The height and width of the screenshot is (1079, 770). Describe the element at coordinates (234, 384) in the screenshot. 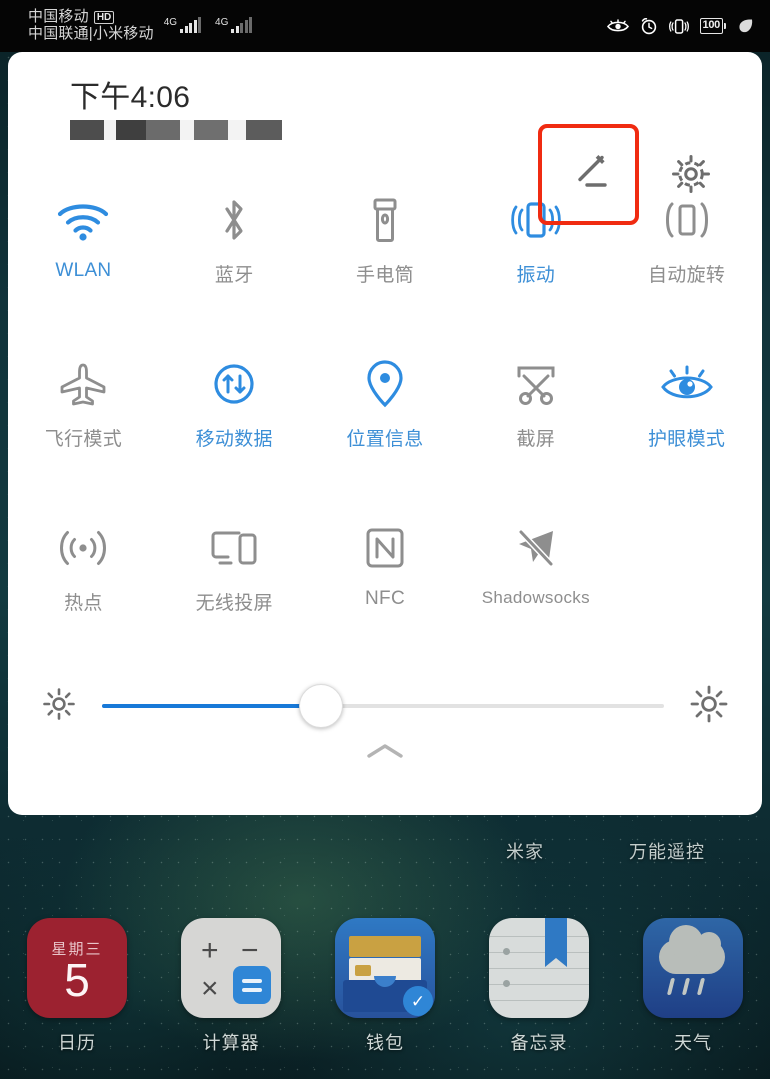

I see `mobile-data-icon` at that location.